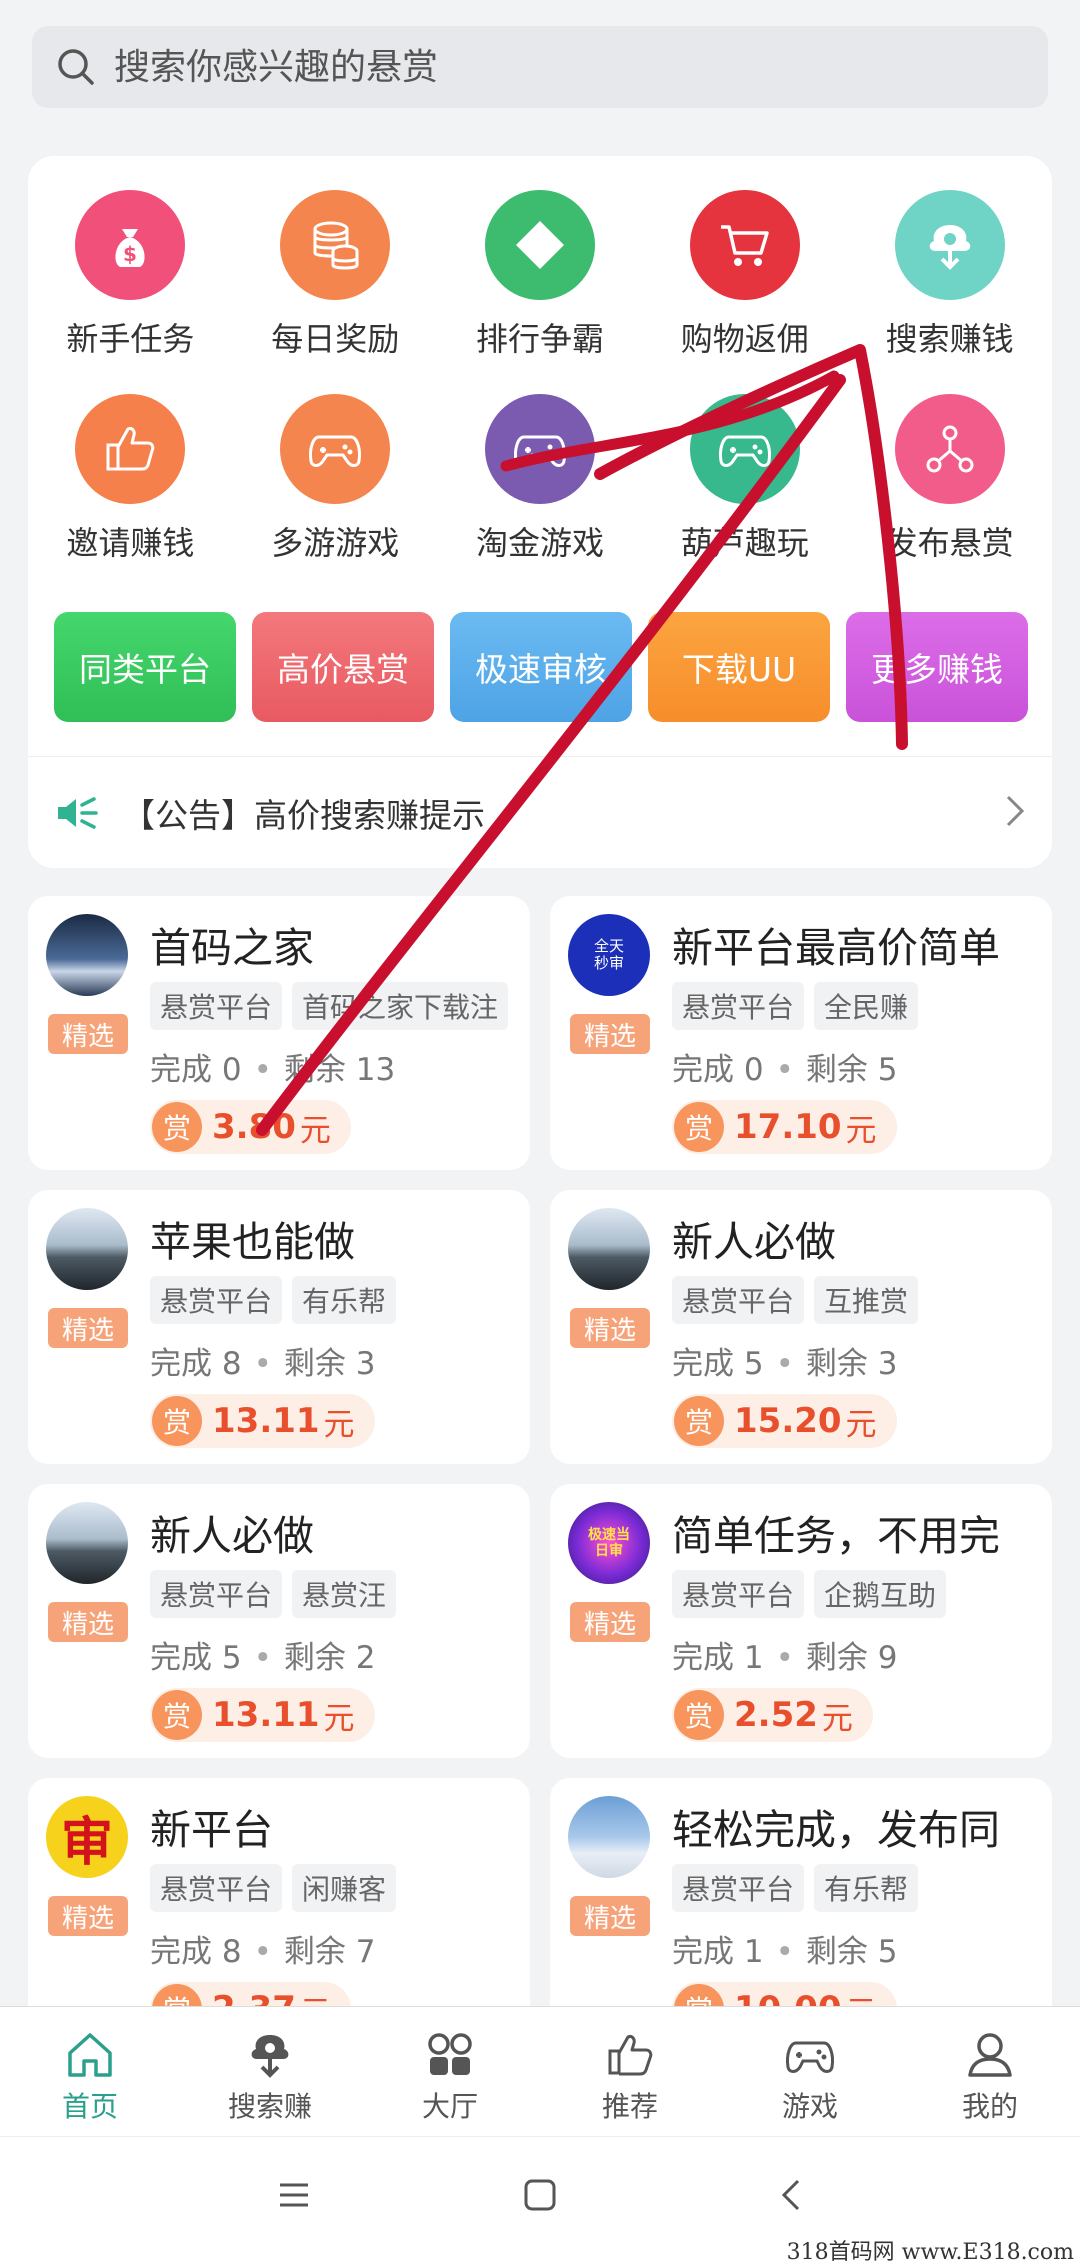 The image size is (1080, 2268). What do you see at coordinates (263, 1658) in the screenshot?
I see `task-stats: 完成 5 • 剩余 2` at bounding box center [263, 1658].